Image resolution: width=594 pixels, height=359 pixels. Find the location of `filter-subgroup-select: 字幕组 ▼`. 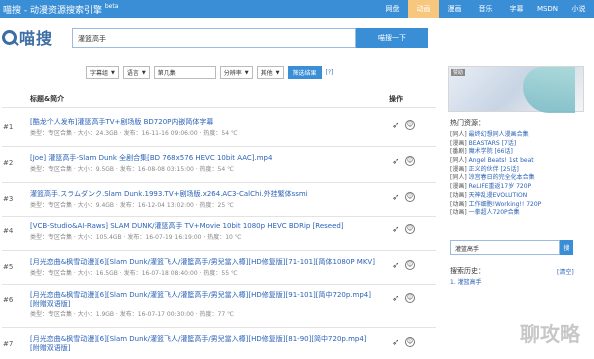

filter-subgroup-select: 字幕组 ▼ is located at coordinates (102, 72).